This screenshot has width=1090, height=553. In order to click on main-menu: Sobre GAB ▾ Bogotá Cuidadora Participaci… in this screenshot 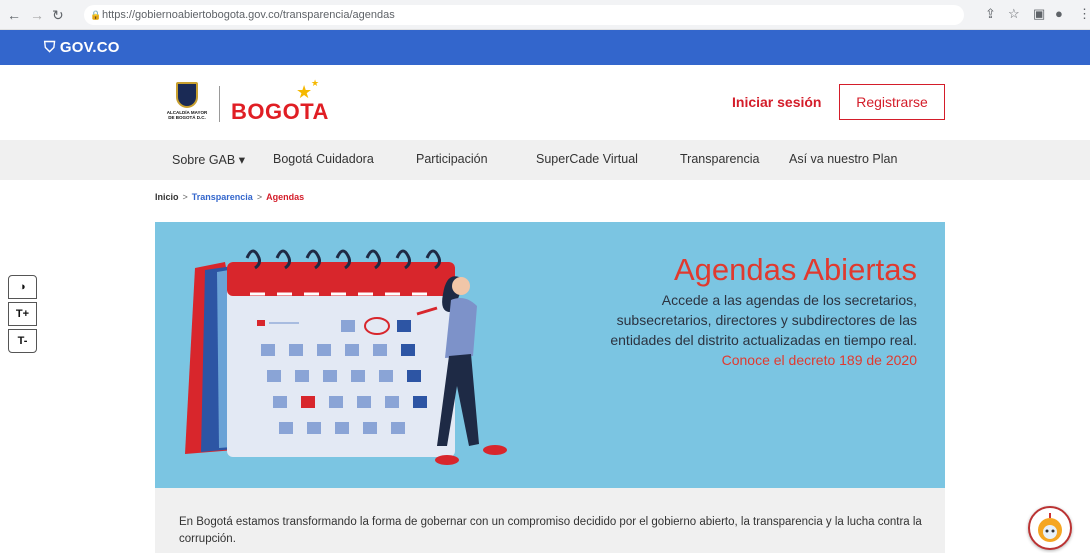, I will do `click(545, 160)`.